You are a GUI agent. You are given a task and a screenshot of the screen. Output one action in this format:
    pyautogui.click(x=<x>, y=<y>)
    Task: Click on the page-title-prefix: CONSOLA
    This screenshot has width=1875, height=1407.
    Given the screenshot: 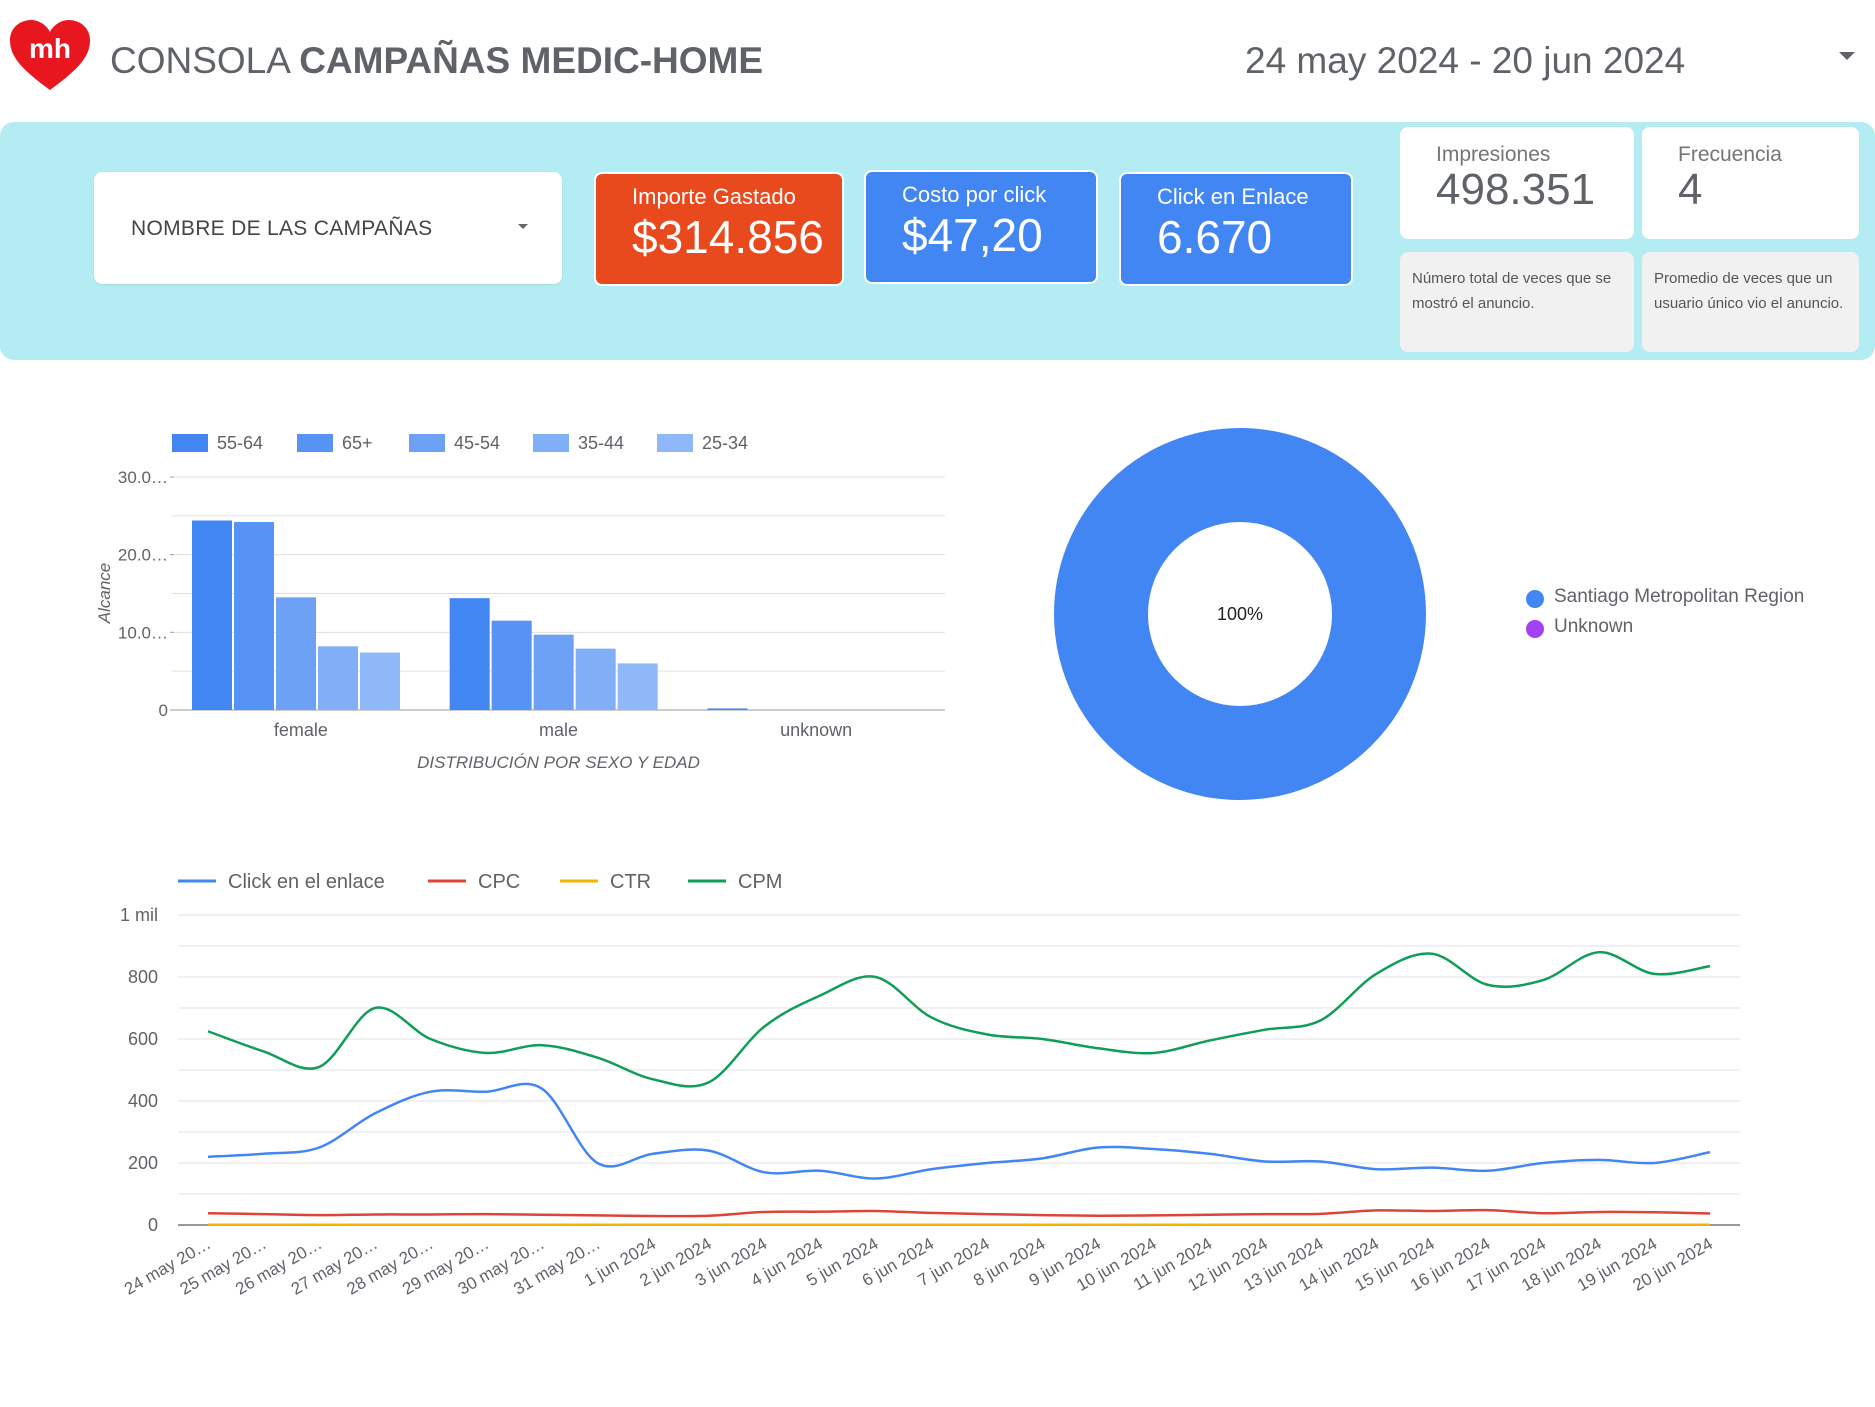 What is the action you would take?
    pyautogui.click(x=205, y=60)
    